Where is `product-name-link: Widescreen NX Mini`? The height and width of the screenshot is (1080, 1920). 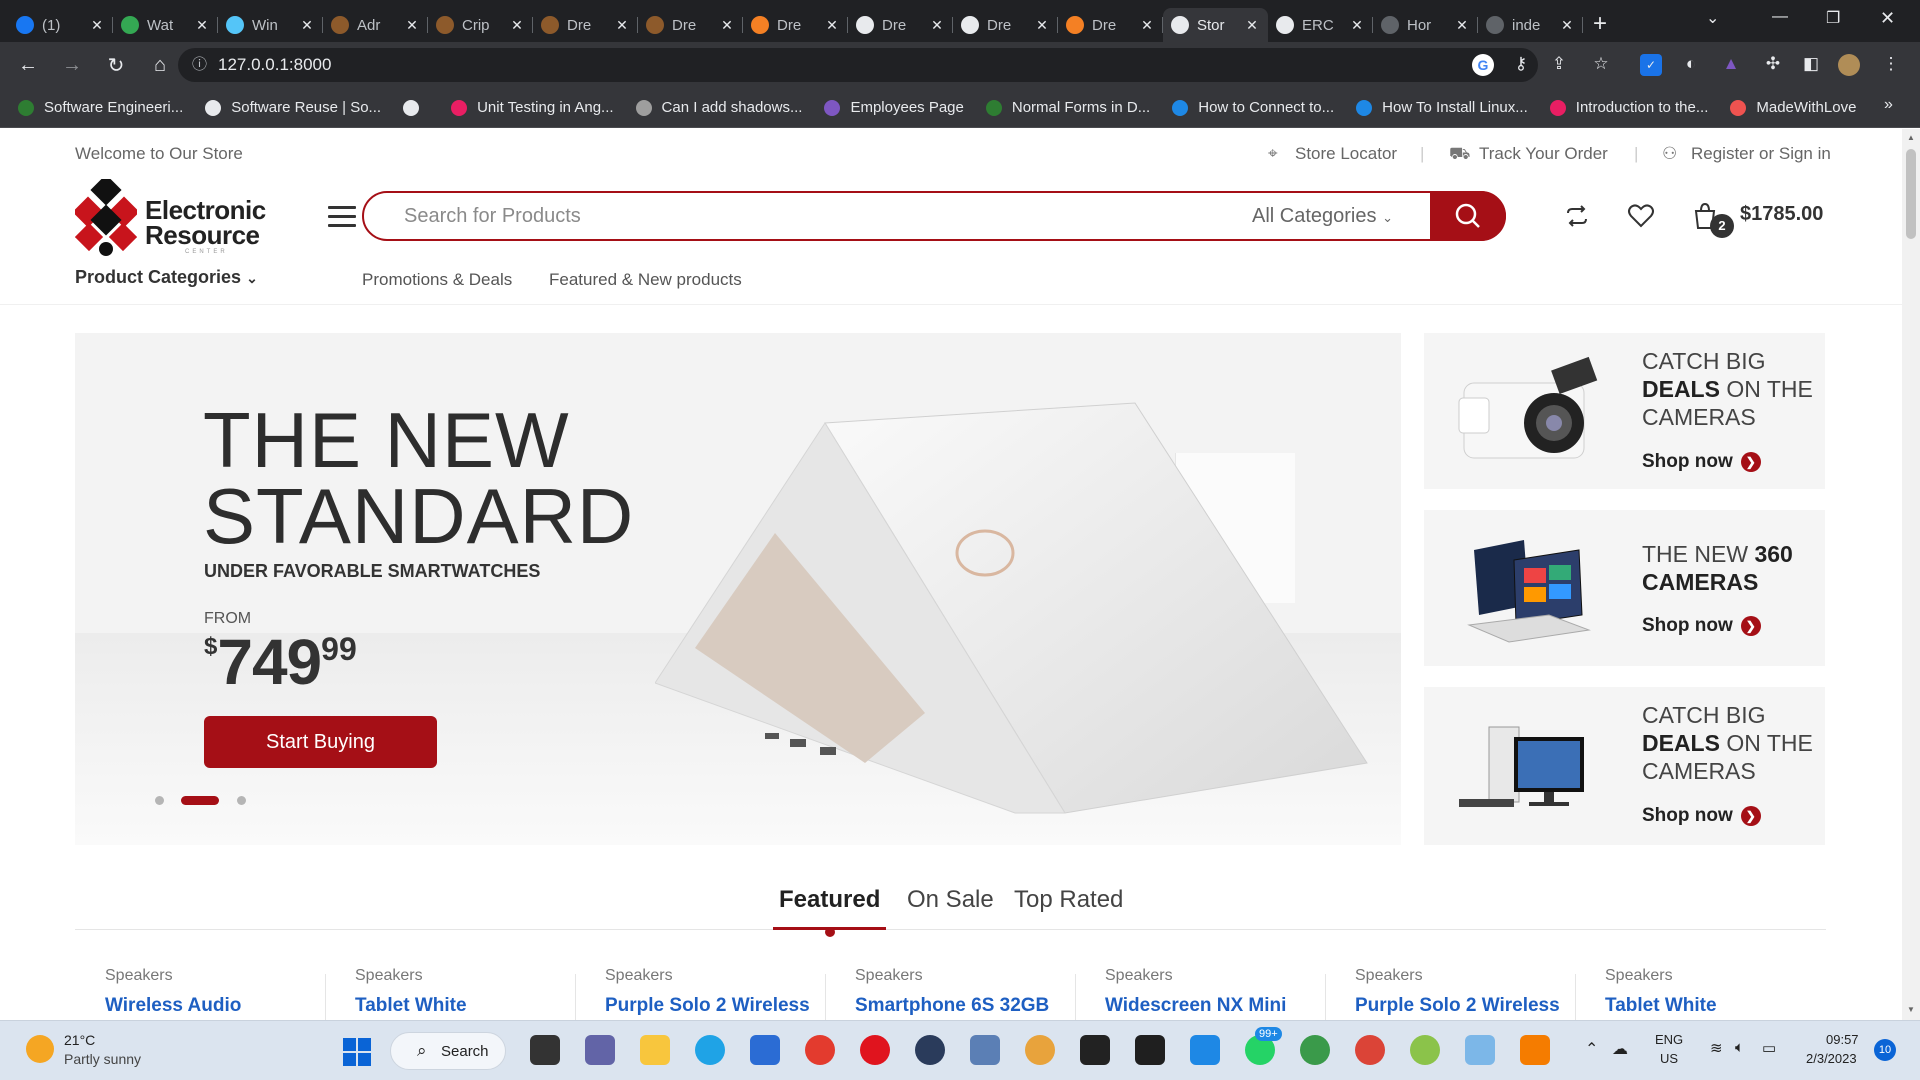 product-name-link: Widescreen NX Mini is located at coordinates (1195, 1006).